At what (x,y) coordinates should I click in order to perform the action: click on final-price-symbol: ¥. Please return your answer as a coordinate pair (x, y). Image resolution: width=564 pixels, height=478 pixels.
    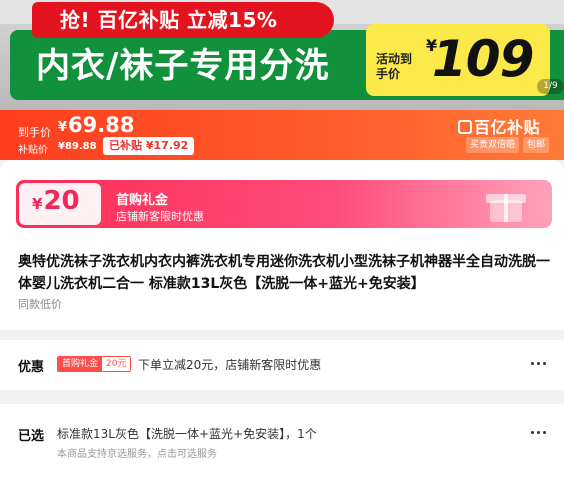
    Looking at the image, I should click on (63, 127).